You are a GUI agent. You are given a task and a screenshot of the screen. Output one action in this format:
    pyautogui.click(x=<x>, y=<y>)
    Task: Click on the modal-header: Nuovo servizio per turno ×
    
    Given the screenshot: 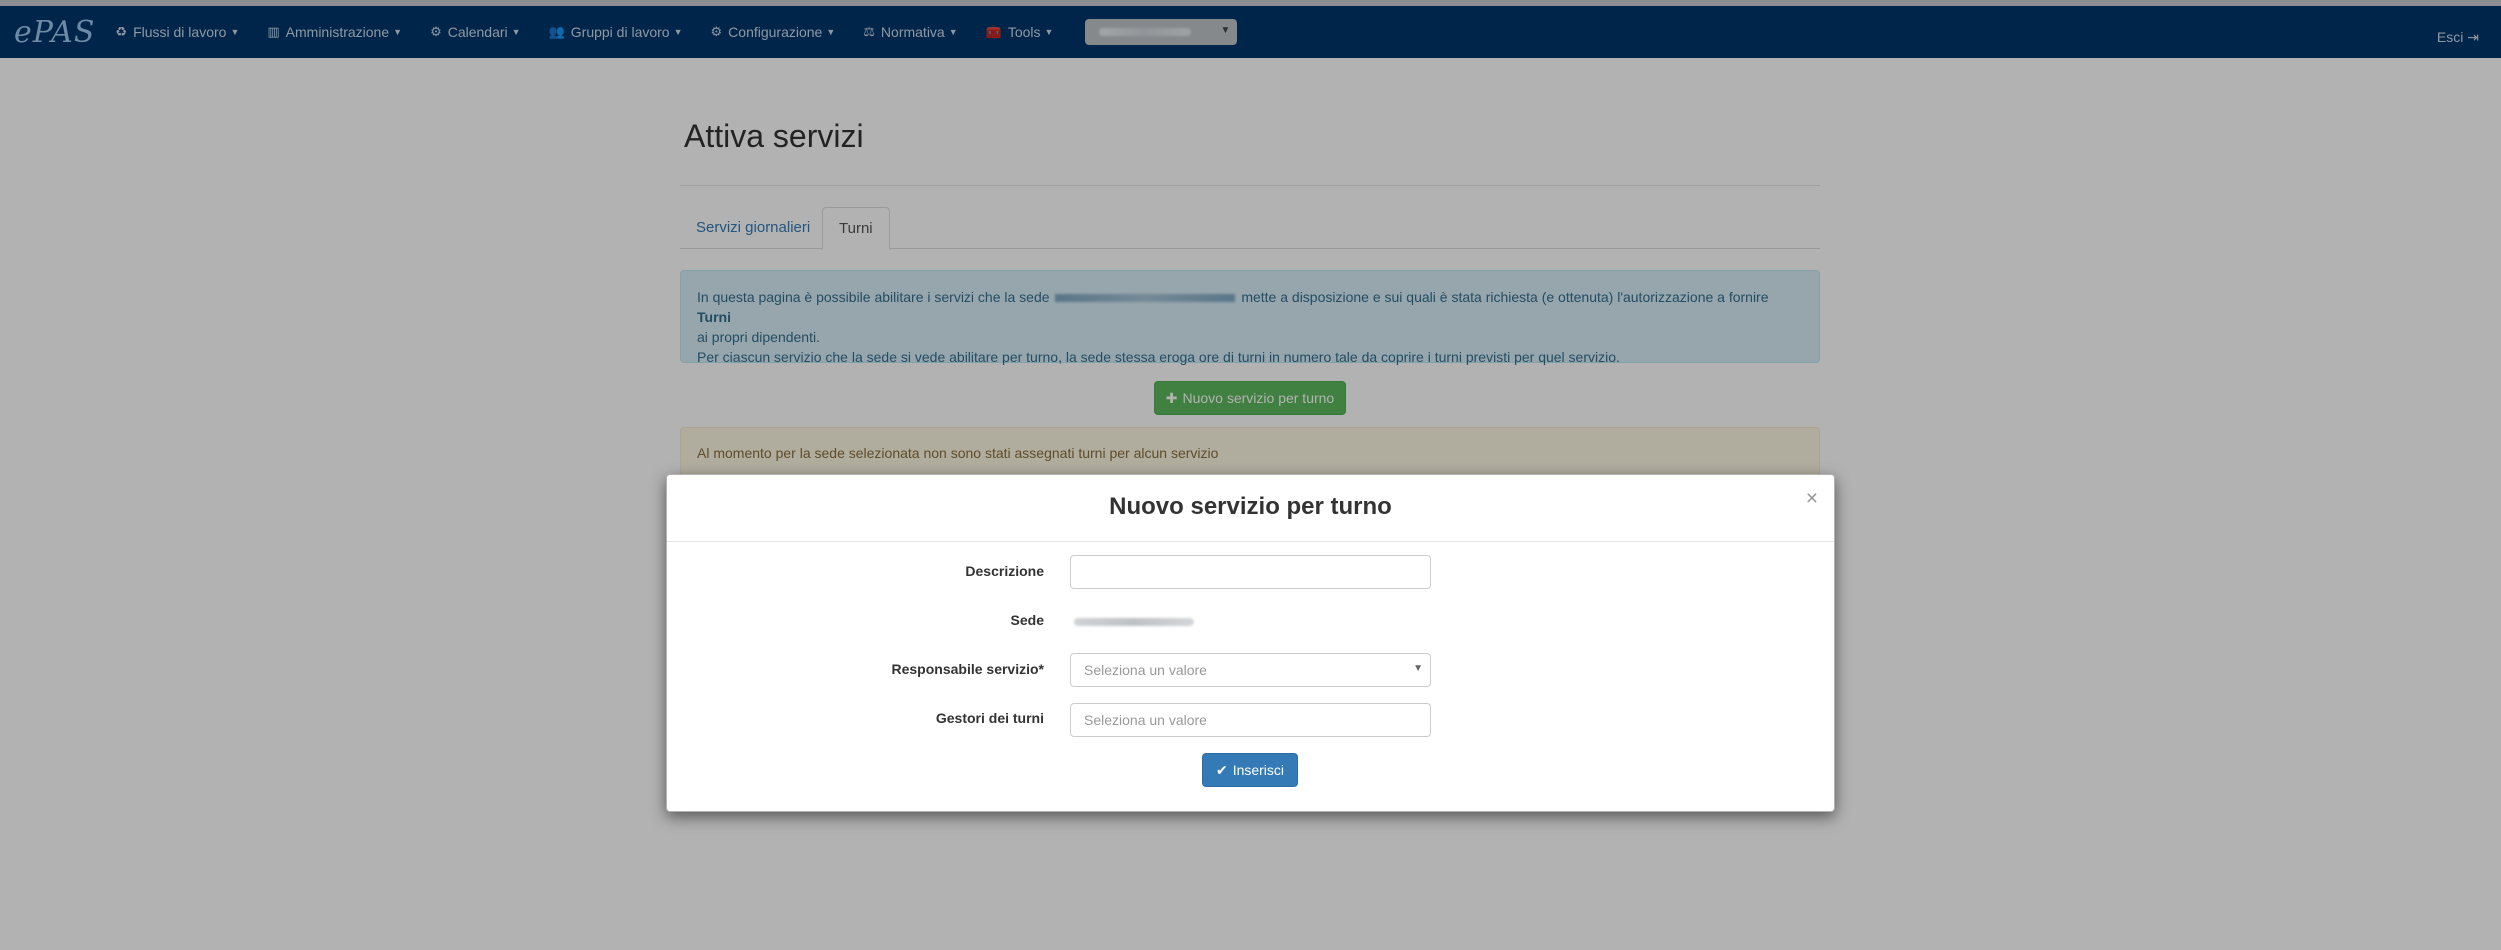 What is the action you would take?
    pyautogui.click(x=1250, y=508)
    